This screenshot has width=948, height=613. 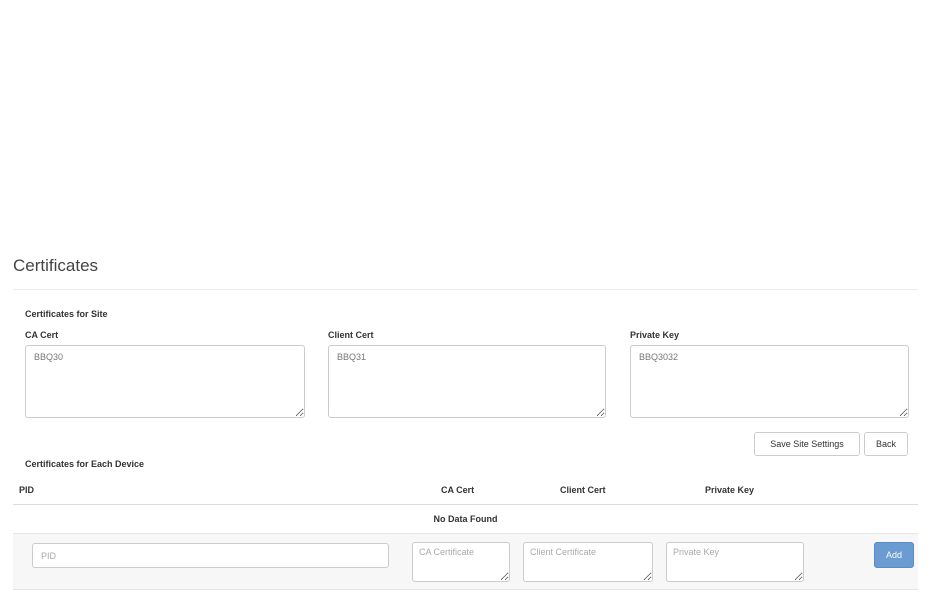 I want to click on column-header-client-cert: Client Cert, so click(x=583, y=490).